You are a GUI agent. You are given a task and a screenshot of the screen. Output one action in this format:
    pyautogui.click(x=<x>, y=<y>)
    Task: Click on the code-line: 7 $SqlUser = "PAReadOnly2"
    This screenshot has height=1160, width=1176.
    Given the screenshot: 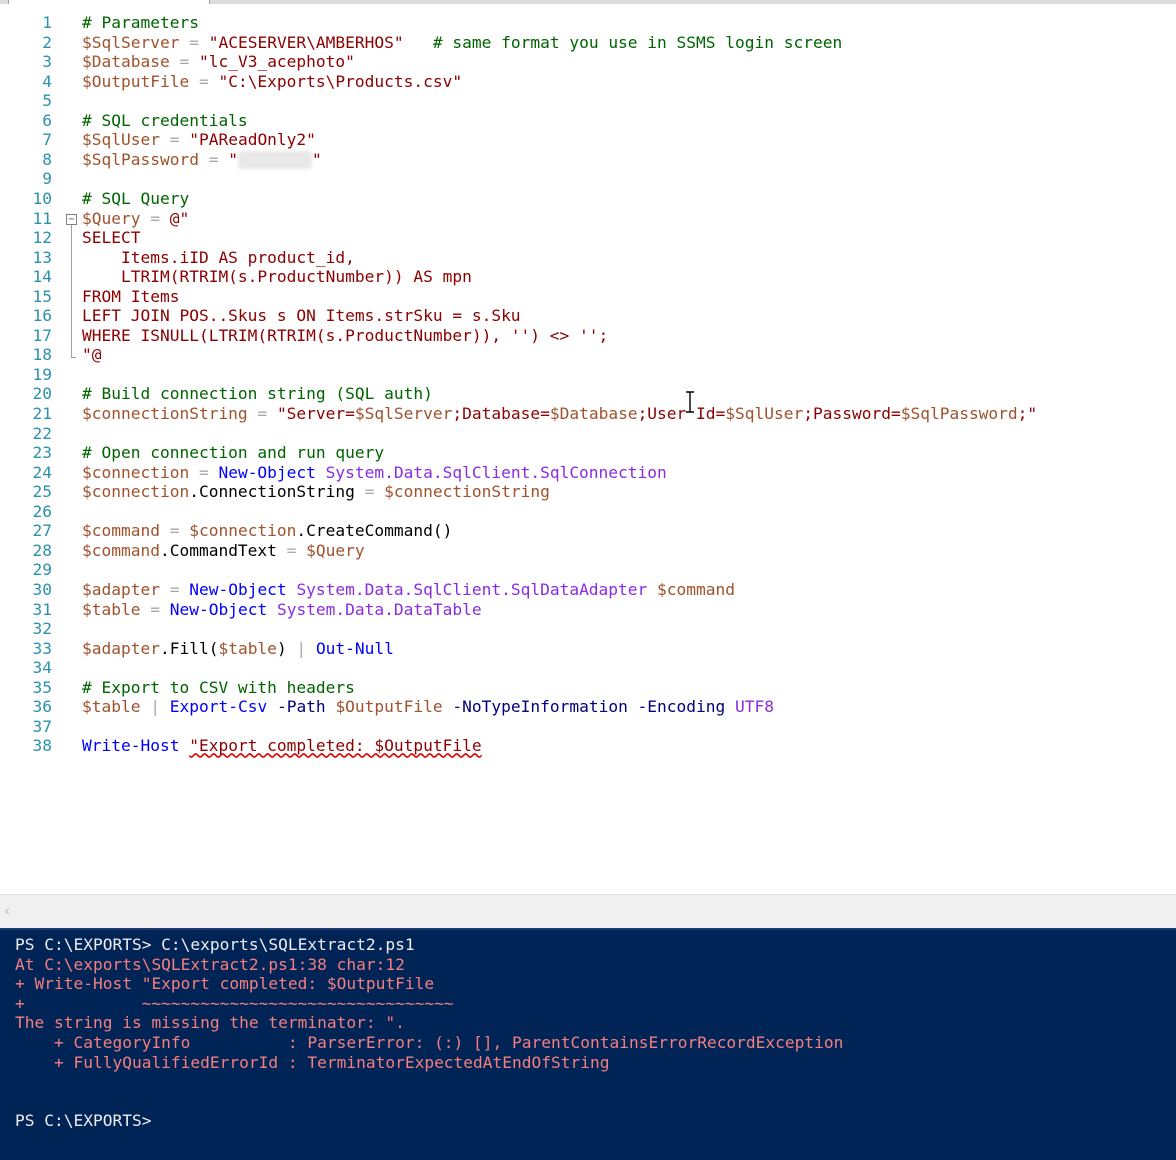 What is the action you would take?
    pyautogui.click(x=588, y=140)
    